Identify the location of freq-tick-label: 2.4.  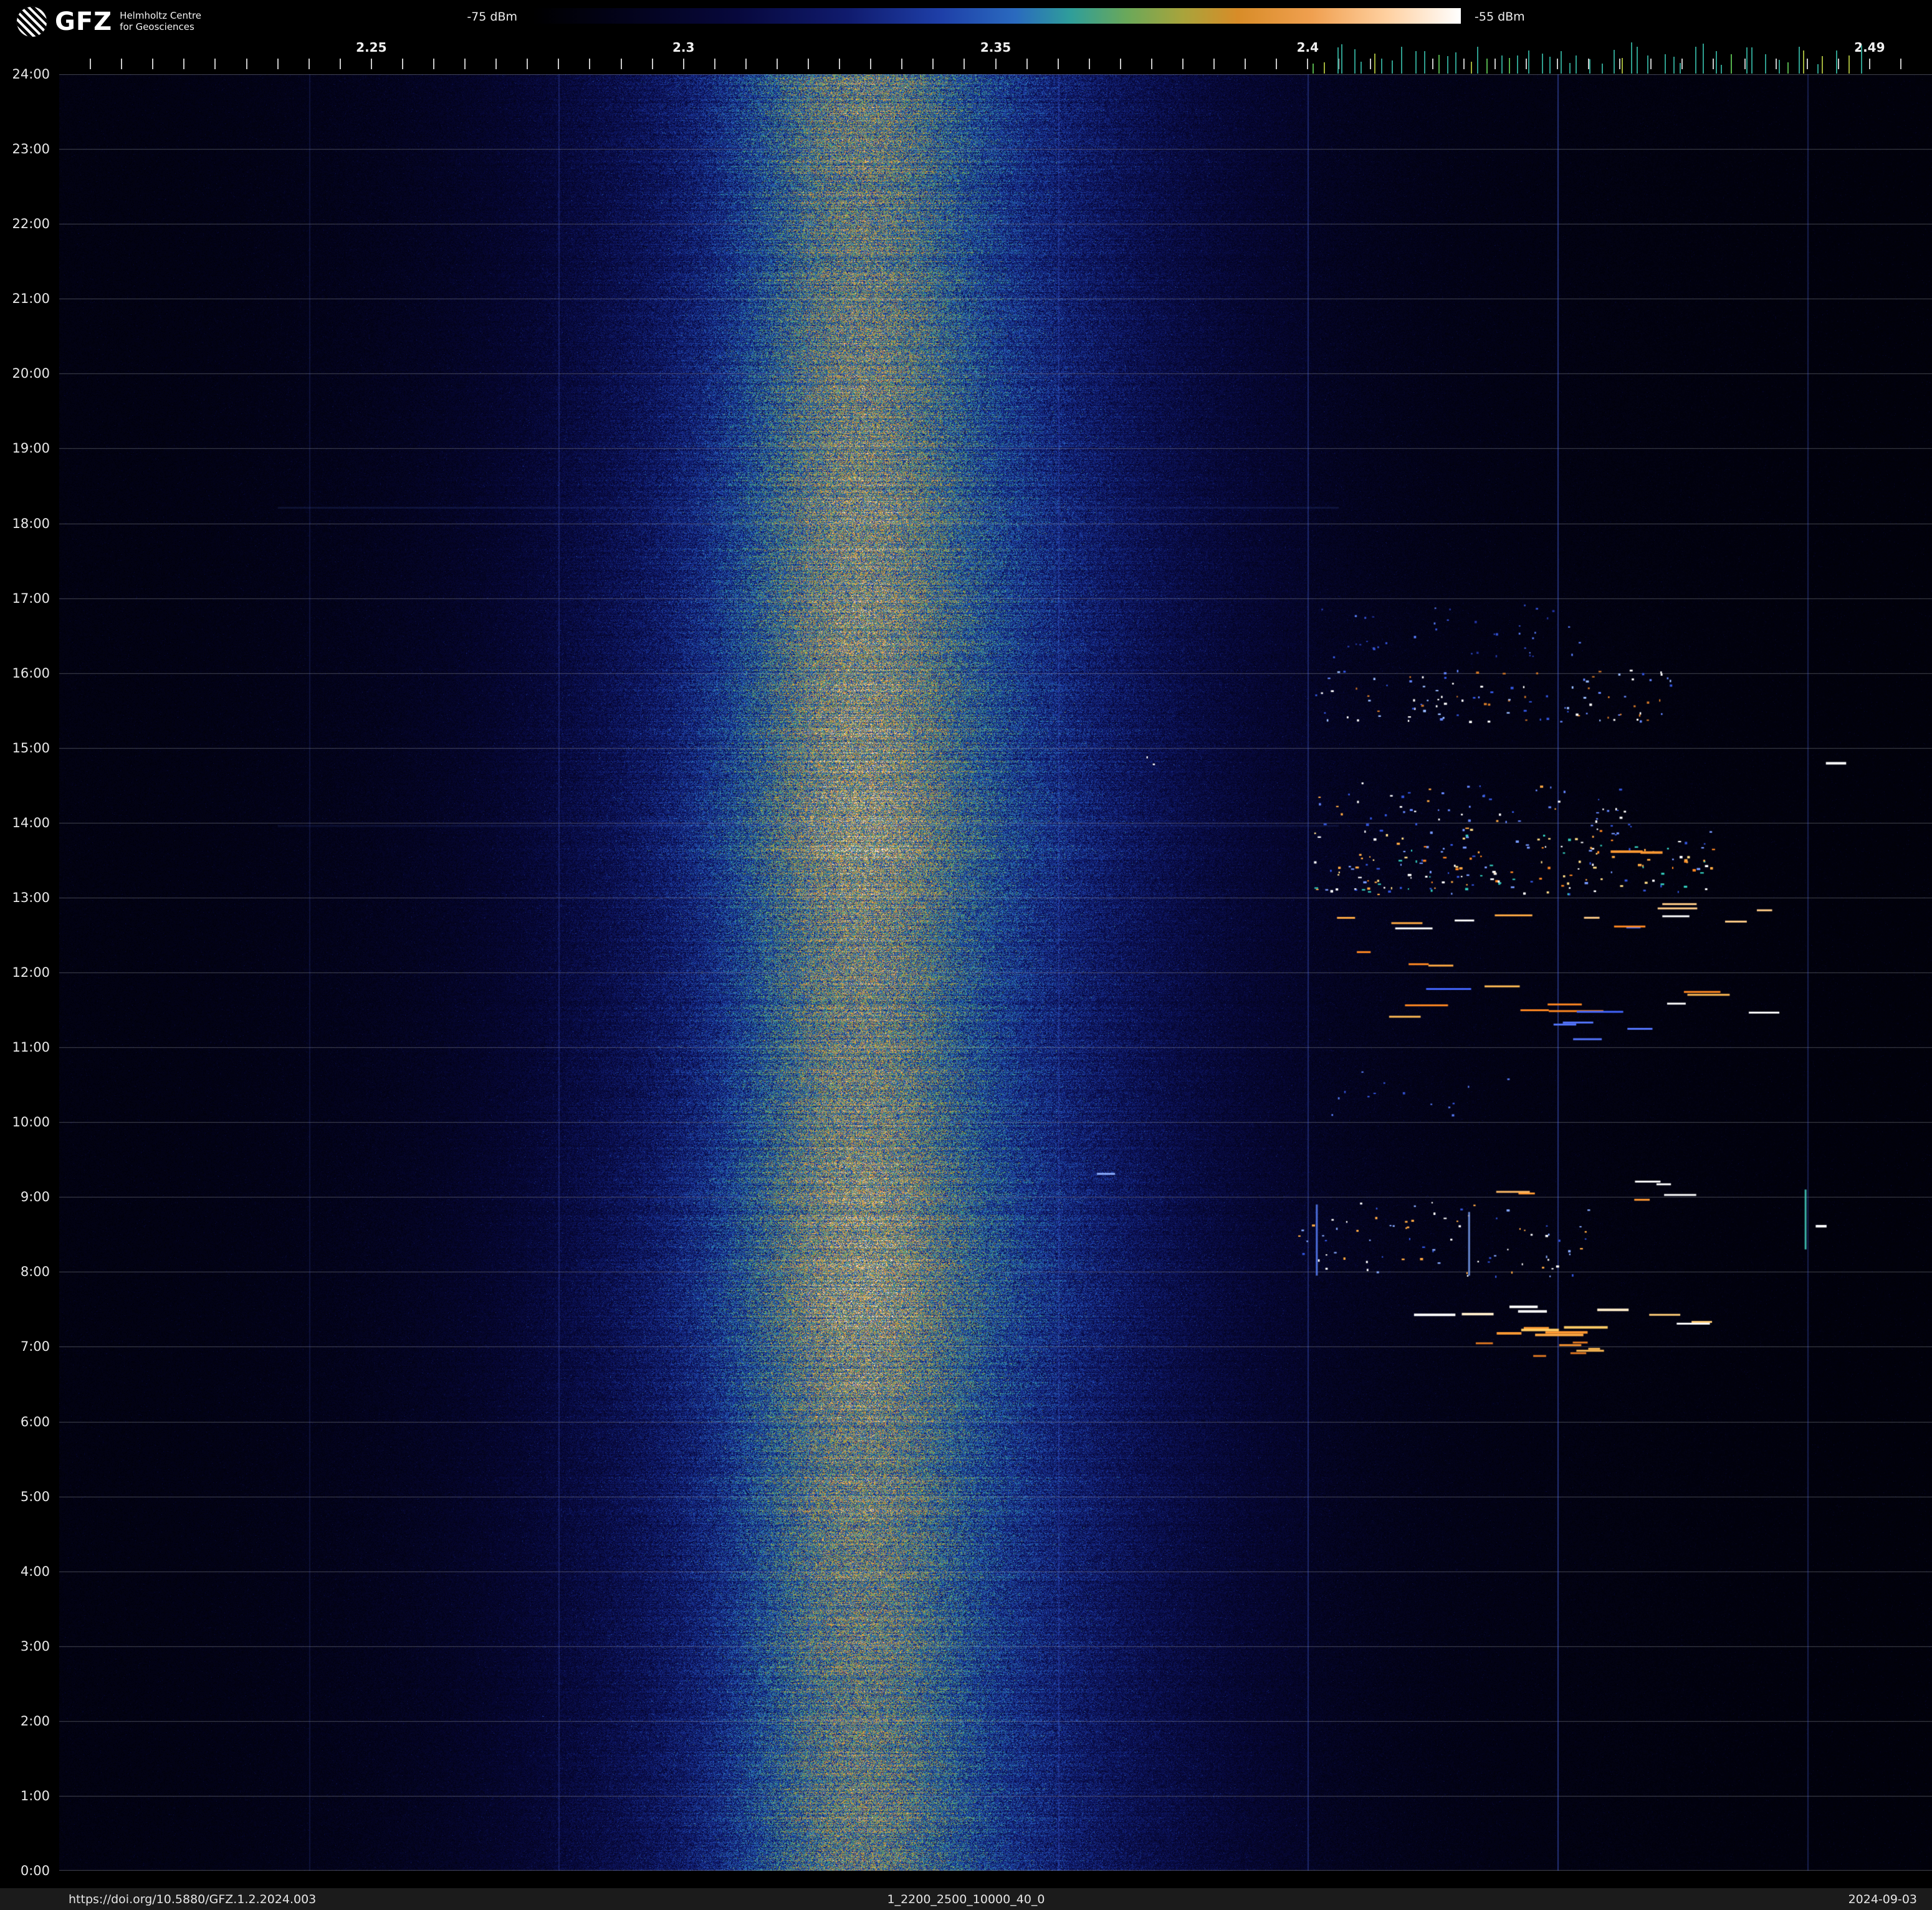
(1307, 47).